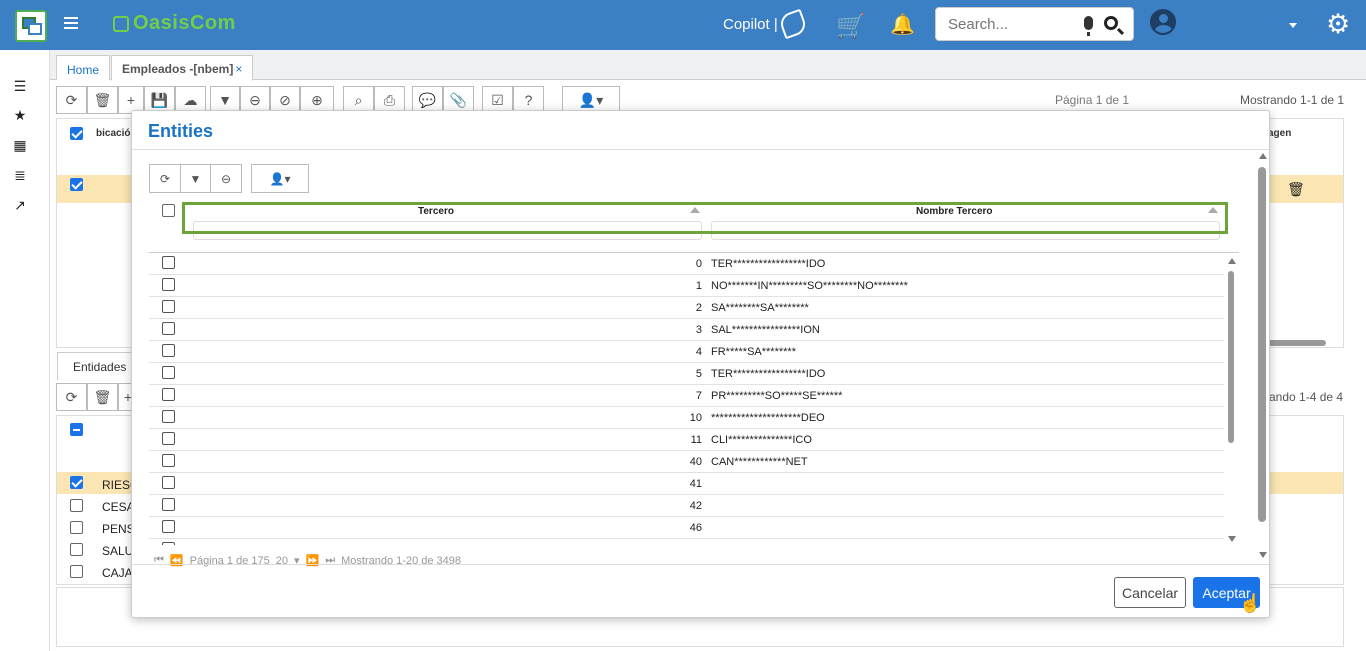  Describe the element at coordinates (20, 205) in the screenshot. I see `chart-line-icon: ↗` at that location.